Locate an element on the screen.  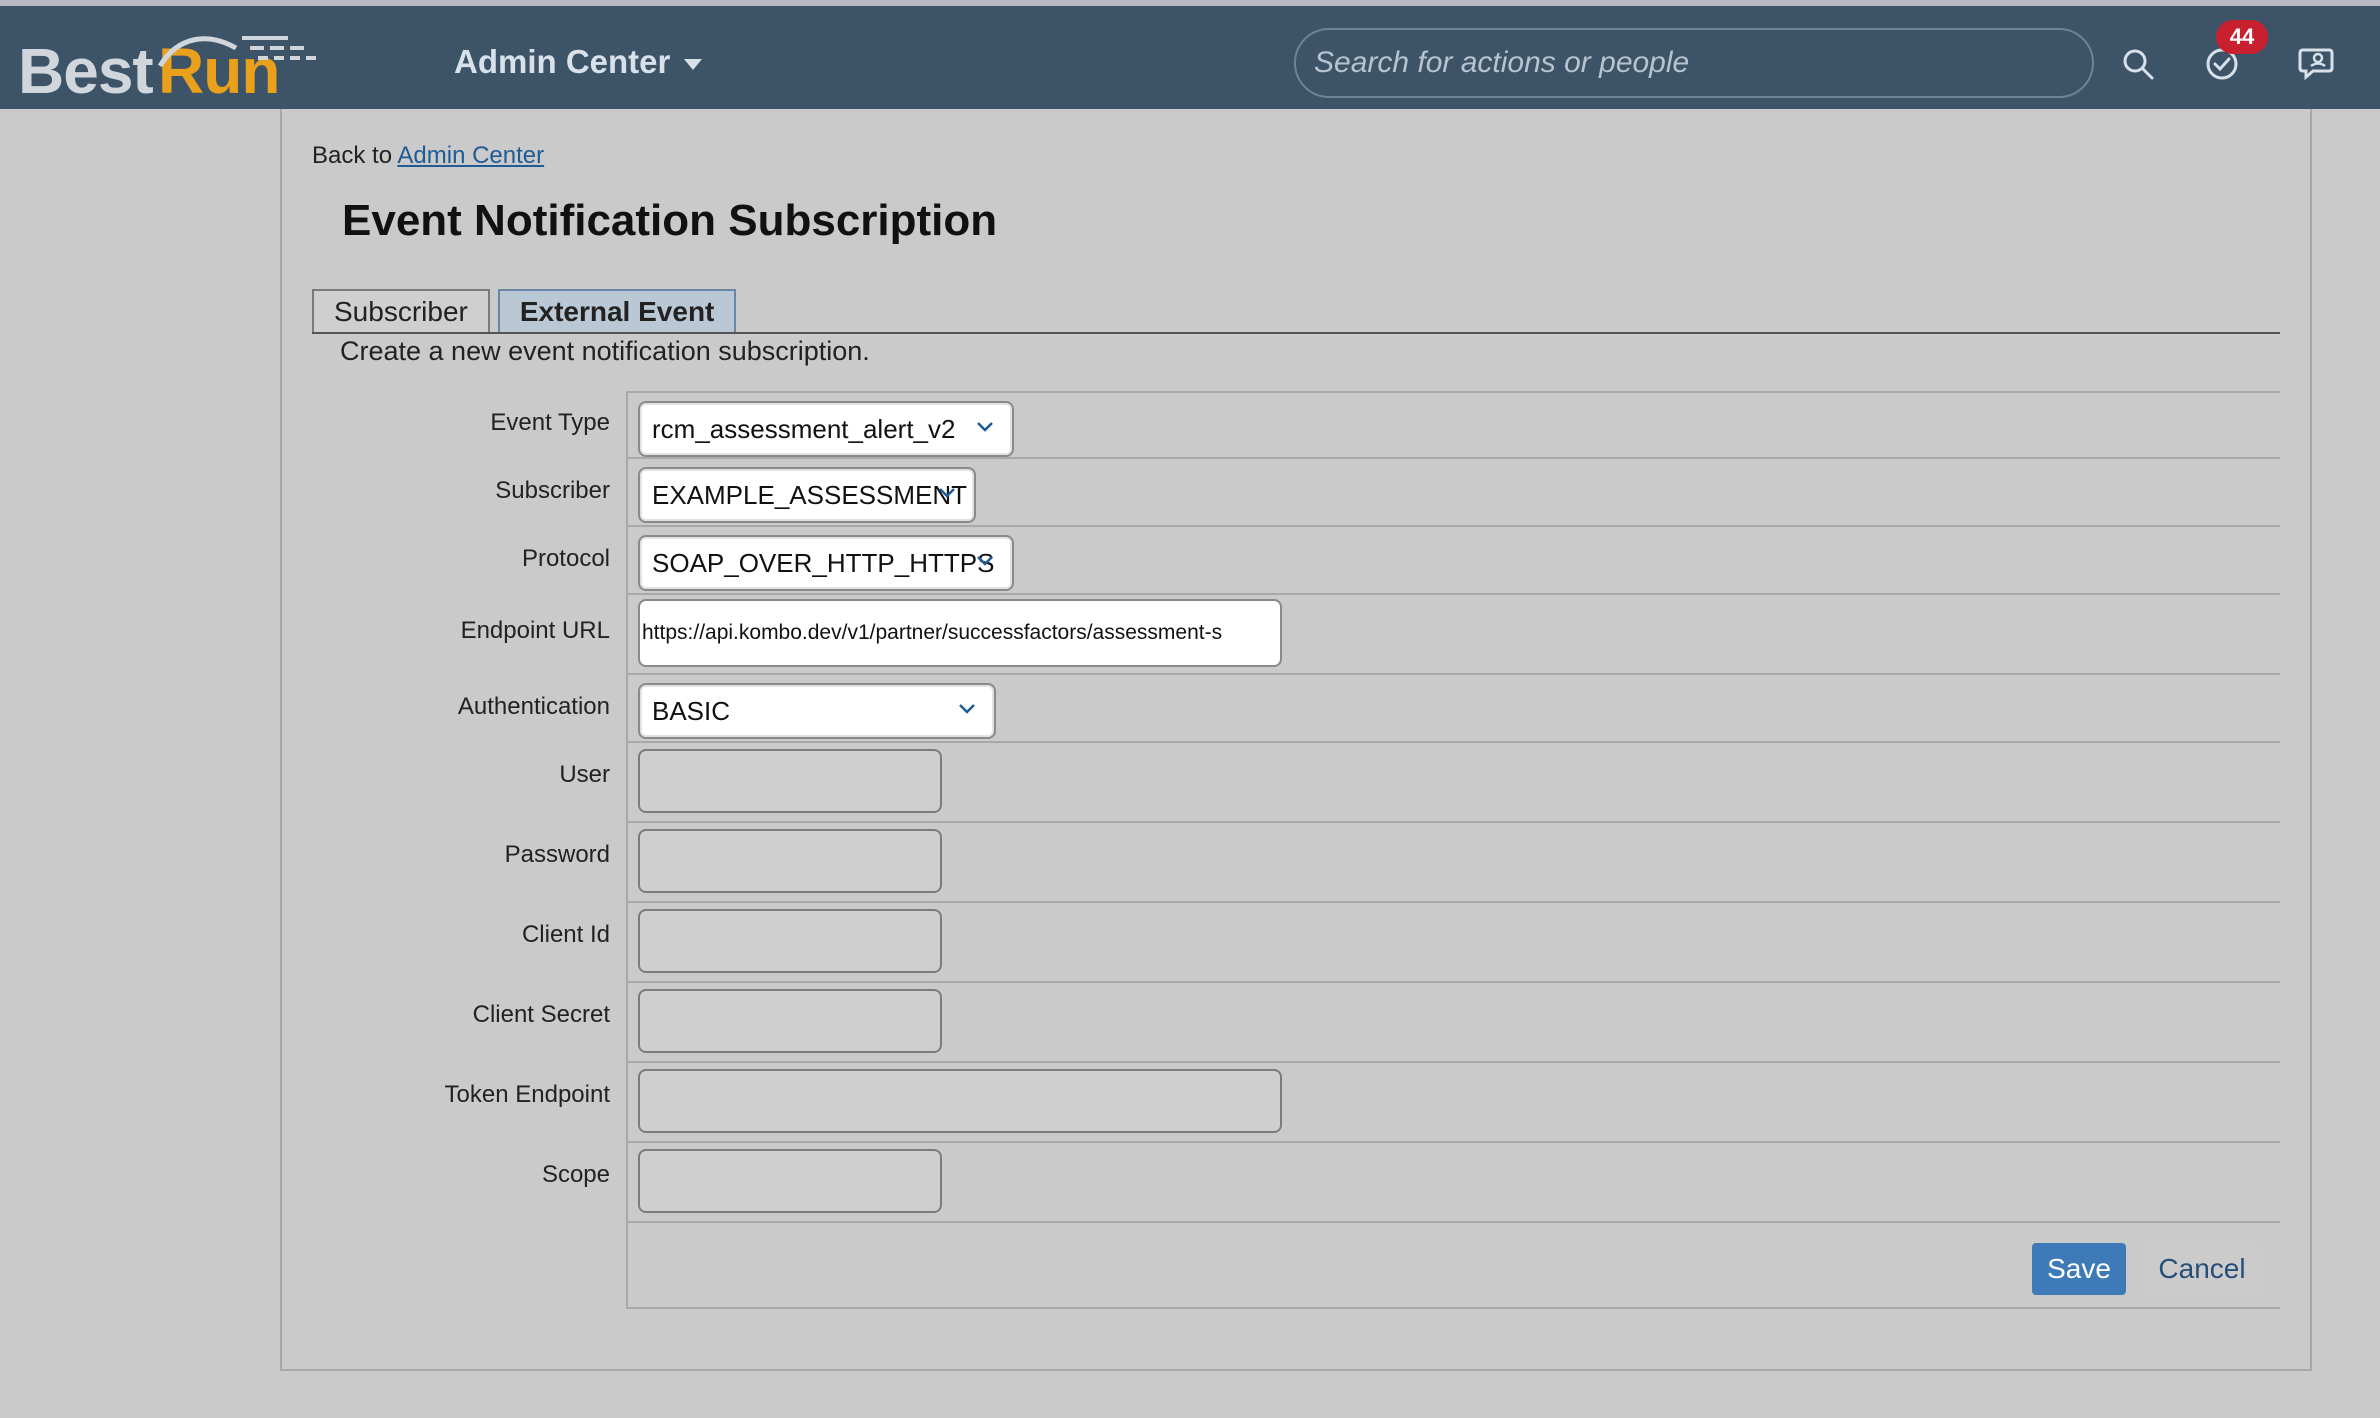
protocol-select: SOAP_OVER_HTTP_HTTPS is located at coordinates (826, 563).